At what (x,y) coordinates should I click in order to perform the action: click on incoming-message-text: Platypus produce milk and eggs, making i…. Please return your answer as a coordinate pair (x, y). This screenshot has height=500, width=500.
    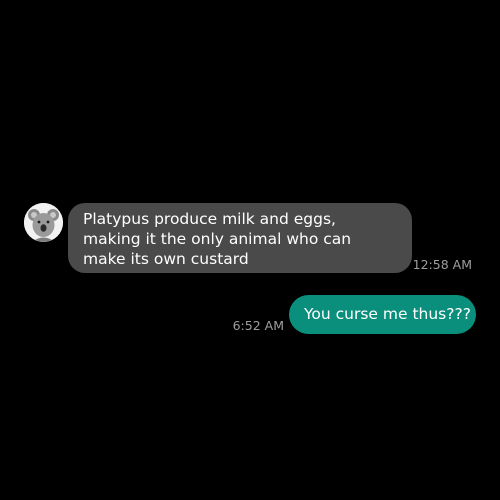
    Looking at the image, I should click on (217, 239).